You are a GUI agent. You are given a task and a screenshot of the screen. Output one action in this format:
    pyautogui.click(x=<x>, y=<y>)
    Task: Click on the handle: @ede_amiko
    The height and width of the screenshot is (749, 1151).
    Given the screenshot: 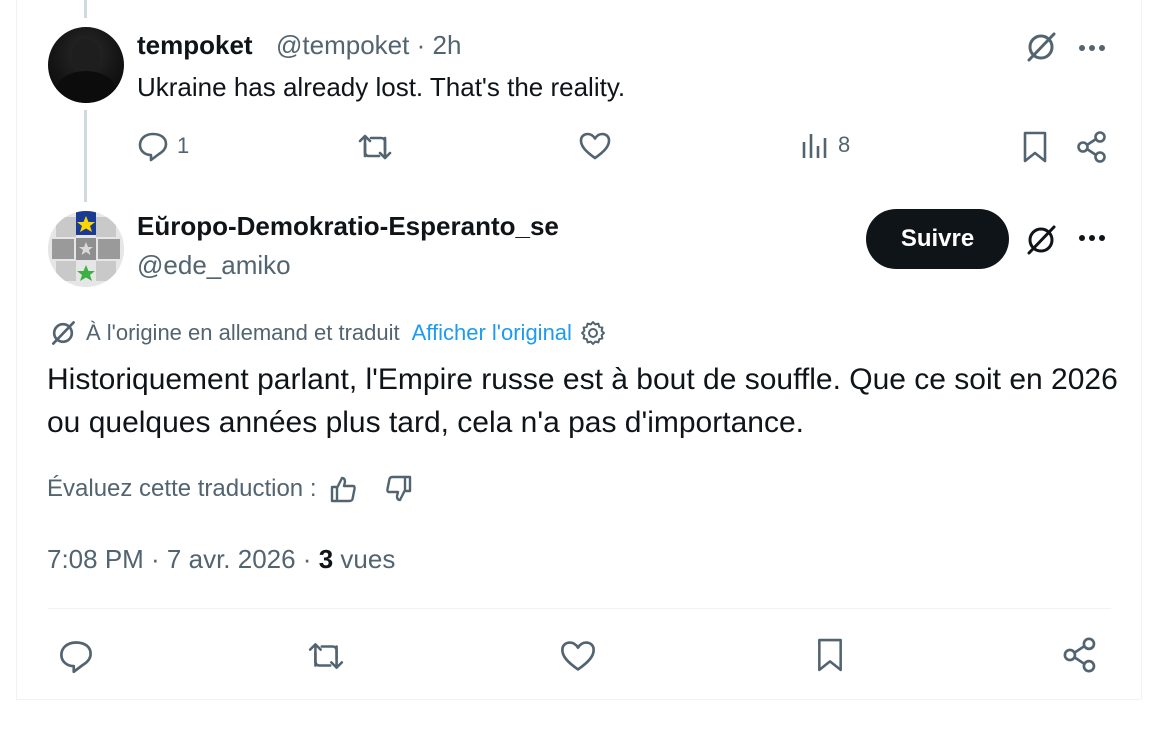 What is the action you would take?
    pyautogui.click(x=214, y=265)
    